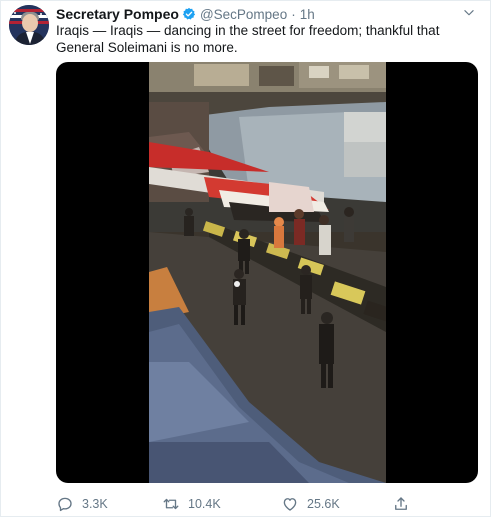 The width and height of the screenshot is (491, 517). What do you see at coordinates (243, 14) in the screenshot?
I see `handle: @SecPompeo` at bounding box center [243, 14].